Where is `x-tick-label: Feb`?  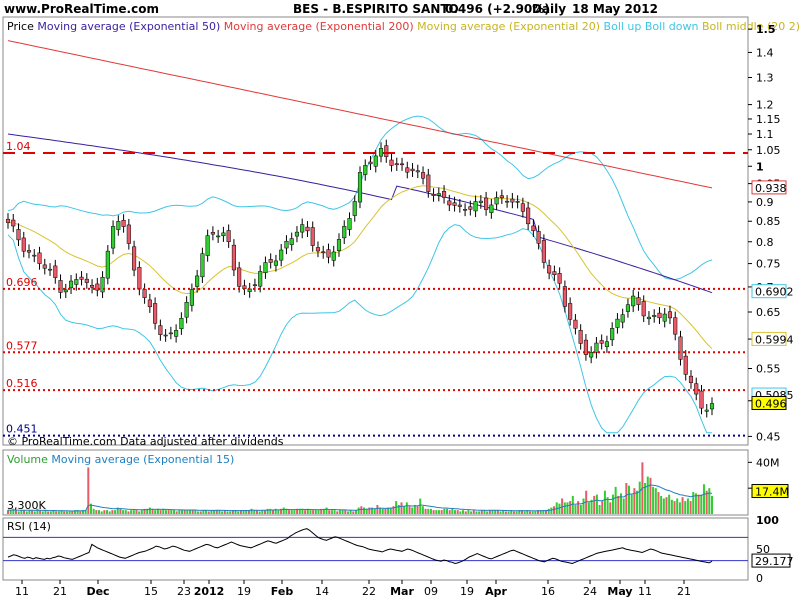 x-tick-label: Feb is located at coordinates (282, 591).